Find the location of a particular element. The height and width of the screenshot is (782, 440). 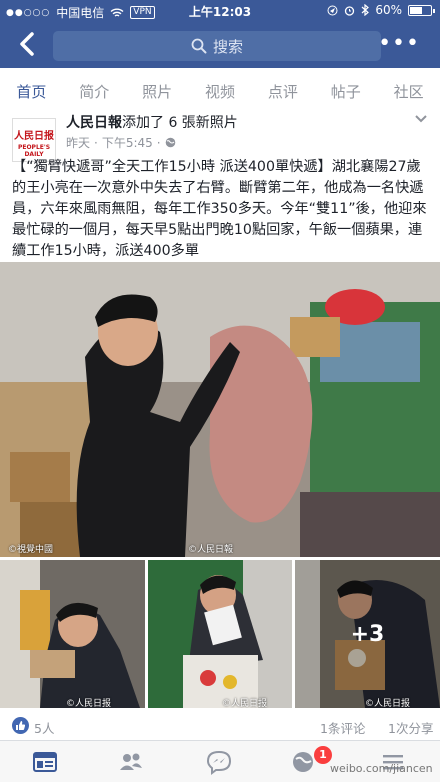

globe-icon is located at coordinates (170, 142).